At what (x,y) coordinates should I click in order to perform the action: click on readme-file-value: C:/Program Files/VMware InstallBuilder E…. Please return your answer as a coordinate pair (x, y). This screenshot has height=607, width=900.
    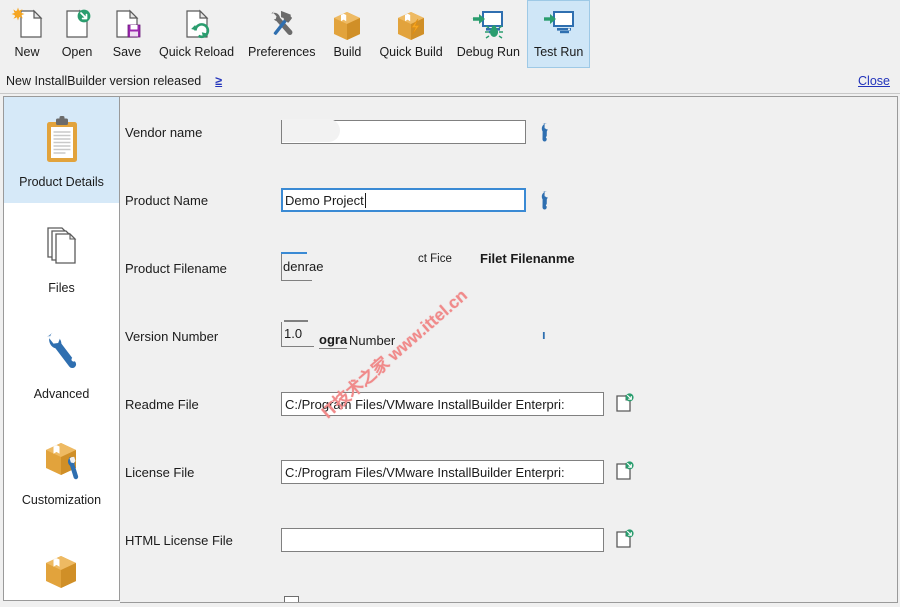
    Looking at the image, I should click on (425, 404).